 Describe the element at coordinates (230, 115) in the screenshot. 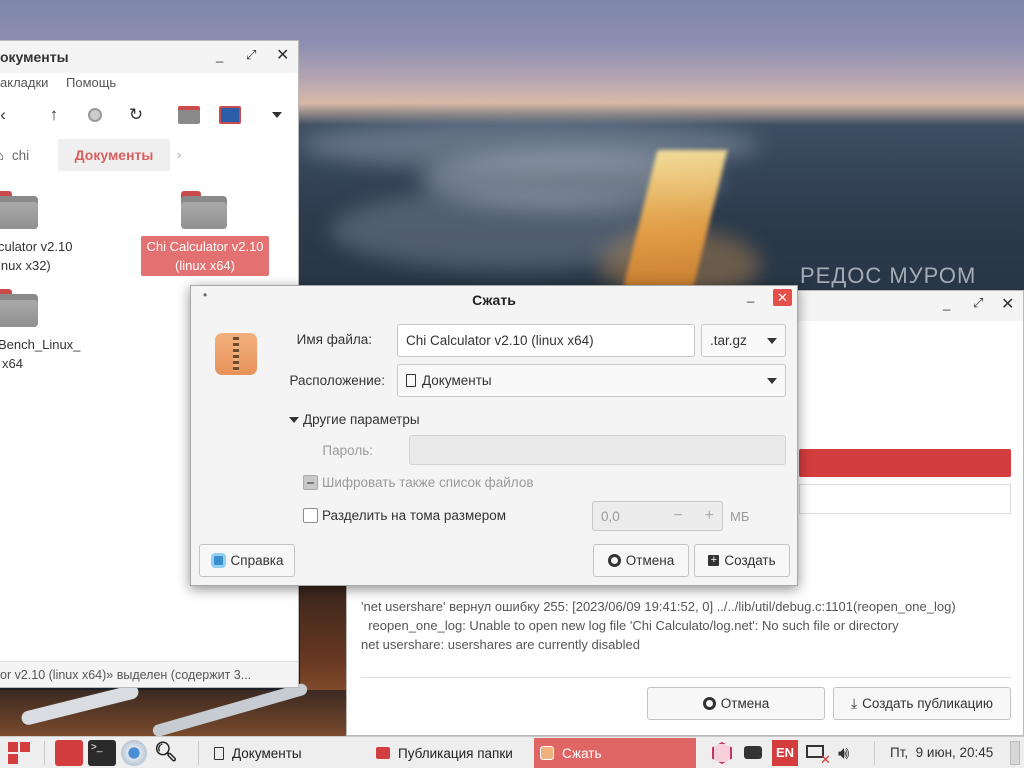

I see `display-icon` at that location.